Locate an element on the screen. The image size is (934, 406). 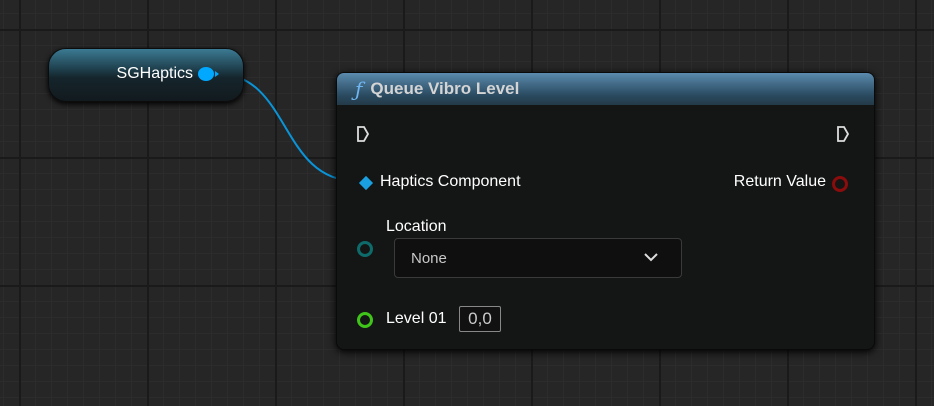
exec-output-pin-icon is located at coordinates (843, 134).